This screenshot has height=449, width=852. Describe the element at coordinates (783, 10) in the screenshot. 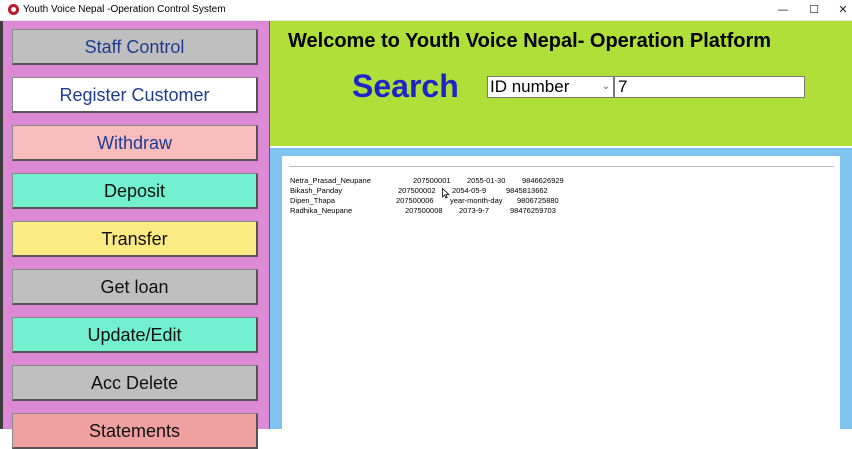

I see `minimize-button: —` at that location.